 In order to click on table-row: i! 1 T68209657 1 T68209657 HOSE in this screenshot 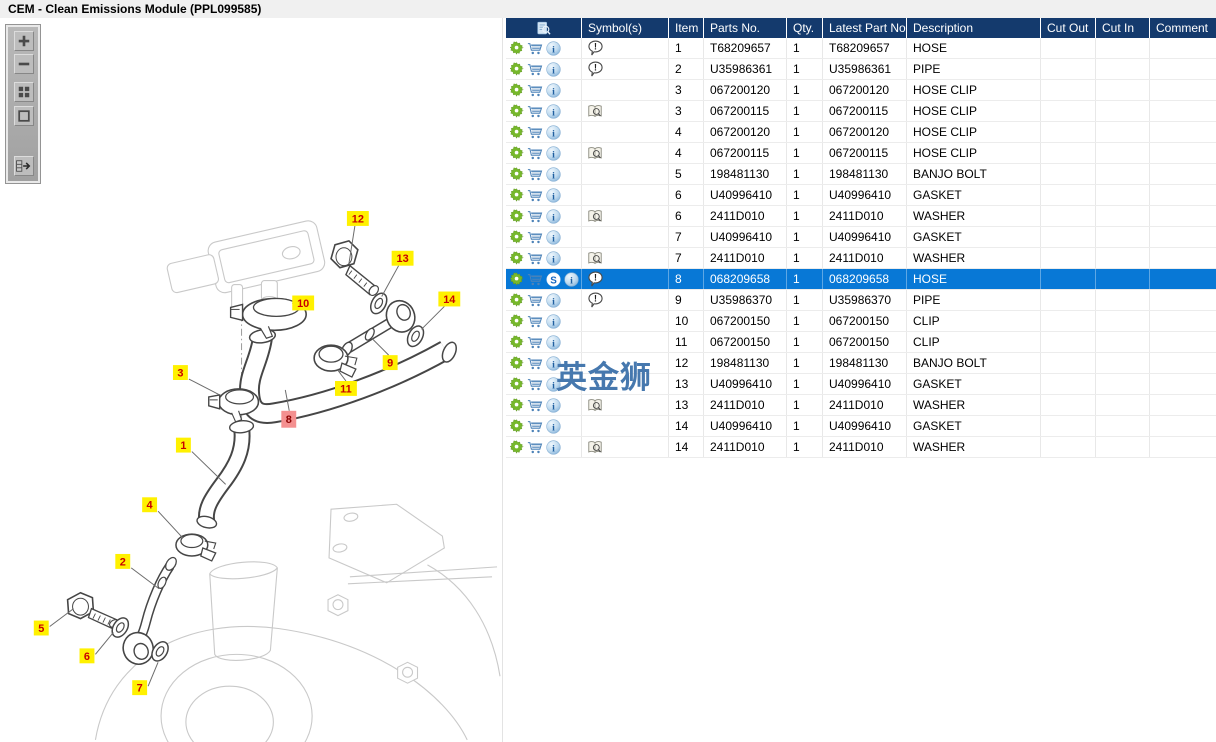, I will do `click(861, 48)`.